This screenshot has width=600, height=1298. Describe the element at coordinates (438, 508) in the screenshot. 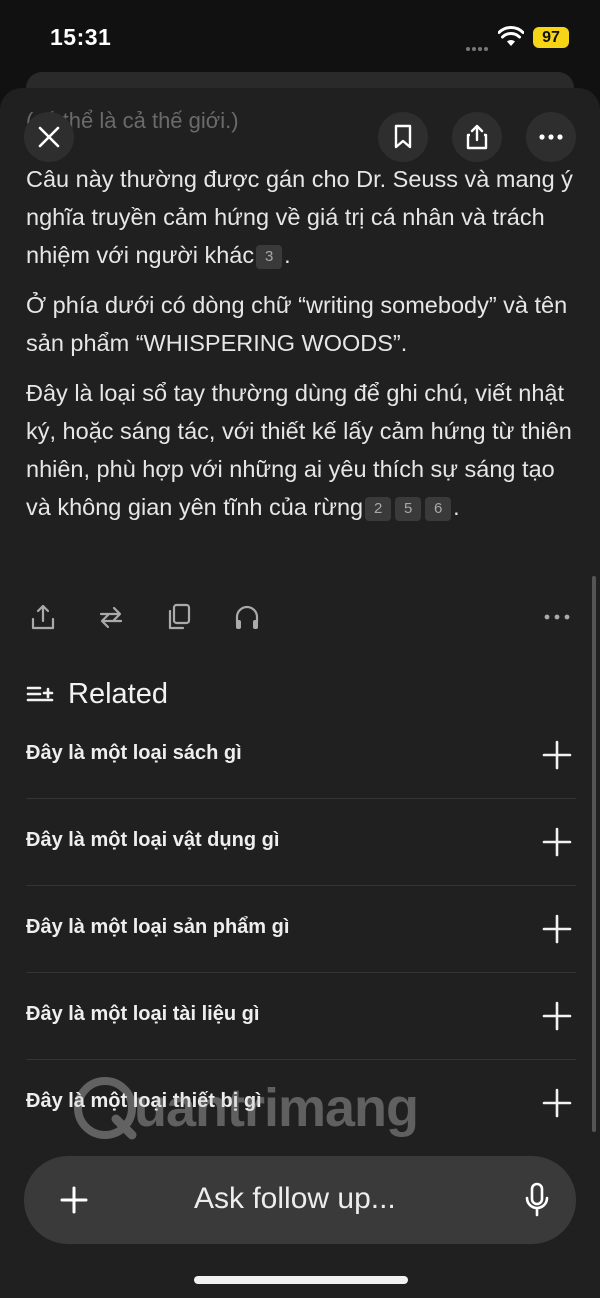

I see `citation-badge: 6` at that location.